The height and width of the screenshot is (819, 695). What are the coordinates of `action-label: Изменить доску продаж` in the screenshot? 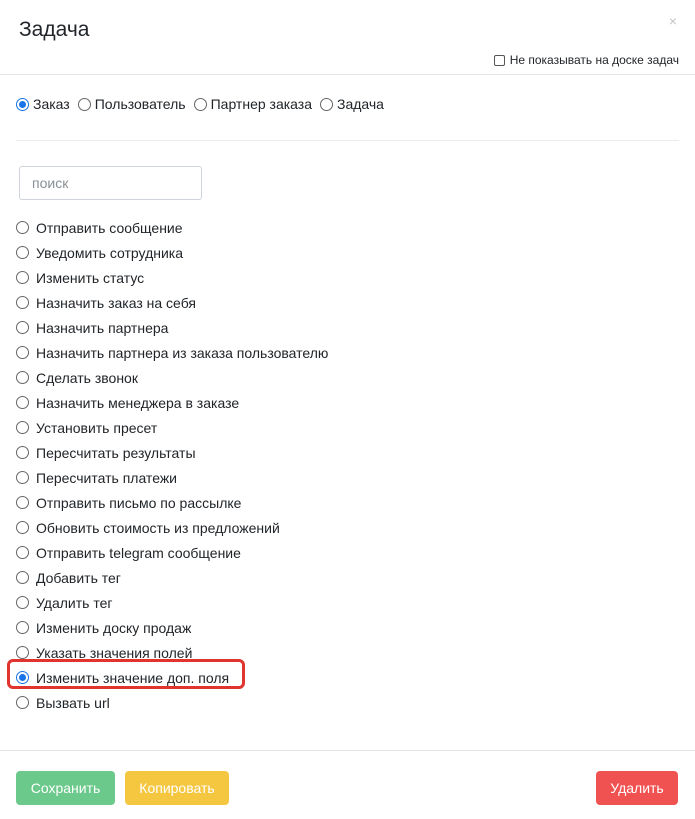 It's located at (114, 627).